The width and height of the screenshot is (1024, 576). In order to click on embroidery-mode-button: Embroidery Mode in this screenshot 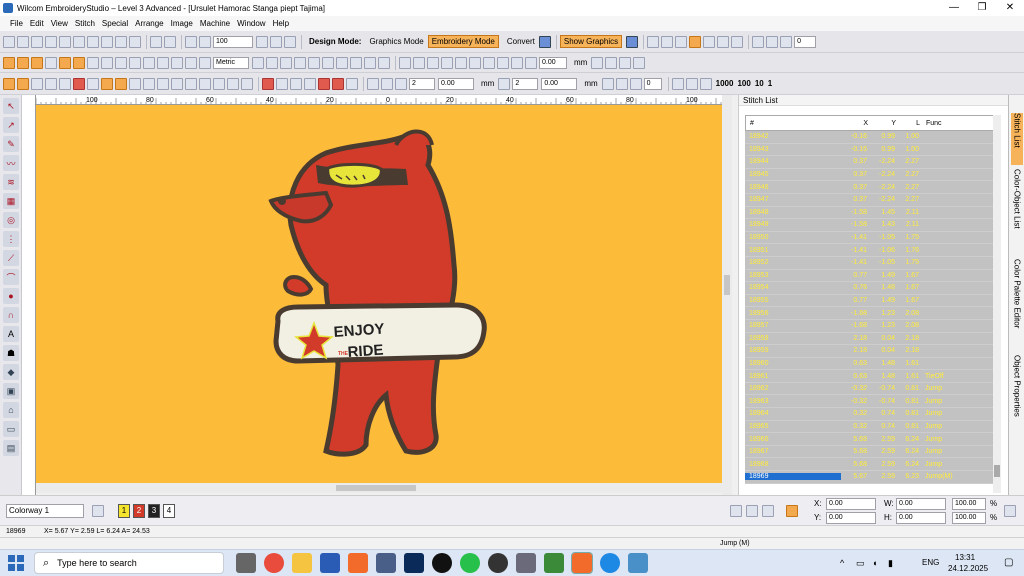, I will do `click(463, 41)`.